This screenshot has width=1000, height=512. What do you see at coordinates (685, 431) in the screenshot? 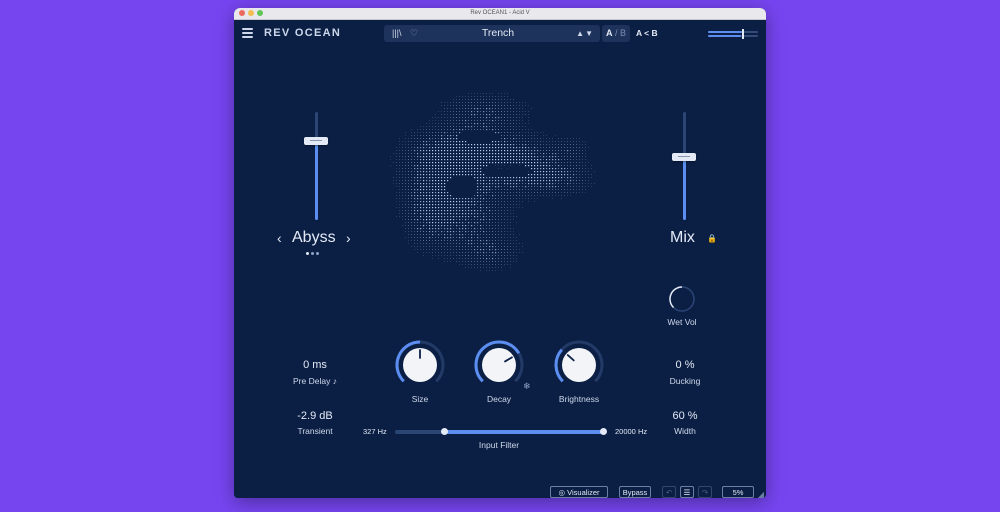
I see `width-label: Width` at bounding box center [685, 431].